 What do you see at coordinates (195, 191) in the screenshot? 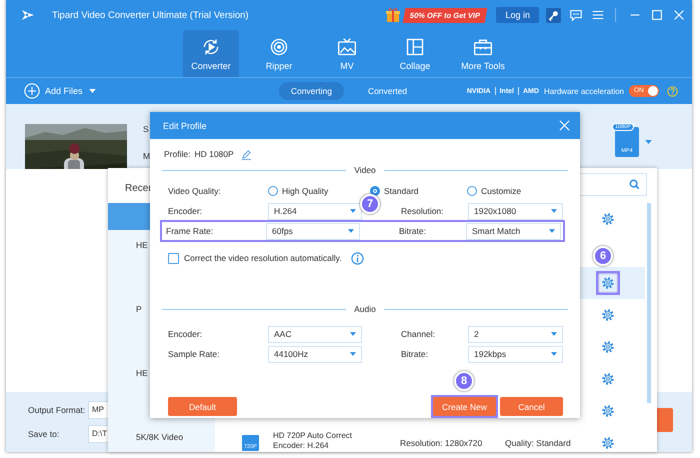
I see `field-label: Video Quality:` at bounding box center [195, 191].